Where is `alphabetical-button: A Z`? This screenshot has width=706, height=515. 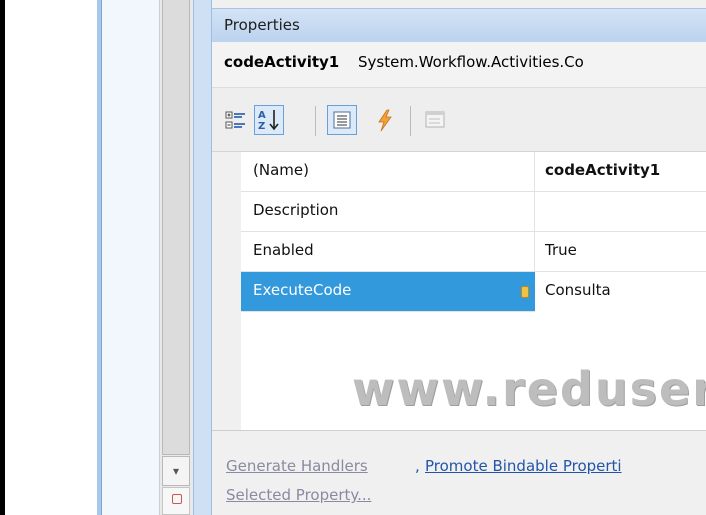 alphabetical-button: A Z is located at coordinates (269, 120).